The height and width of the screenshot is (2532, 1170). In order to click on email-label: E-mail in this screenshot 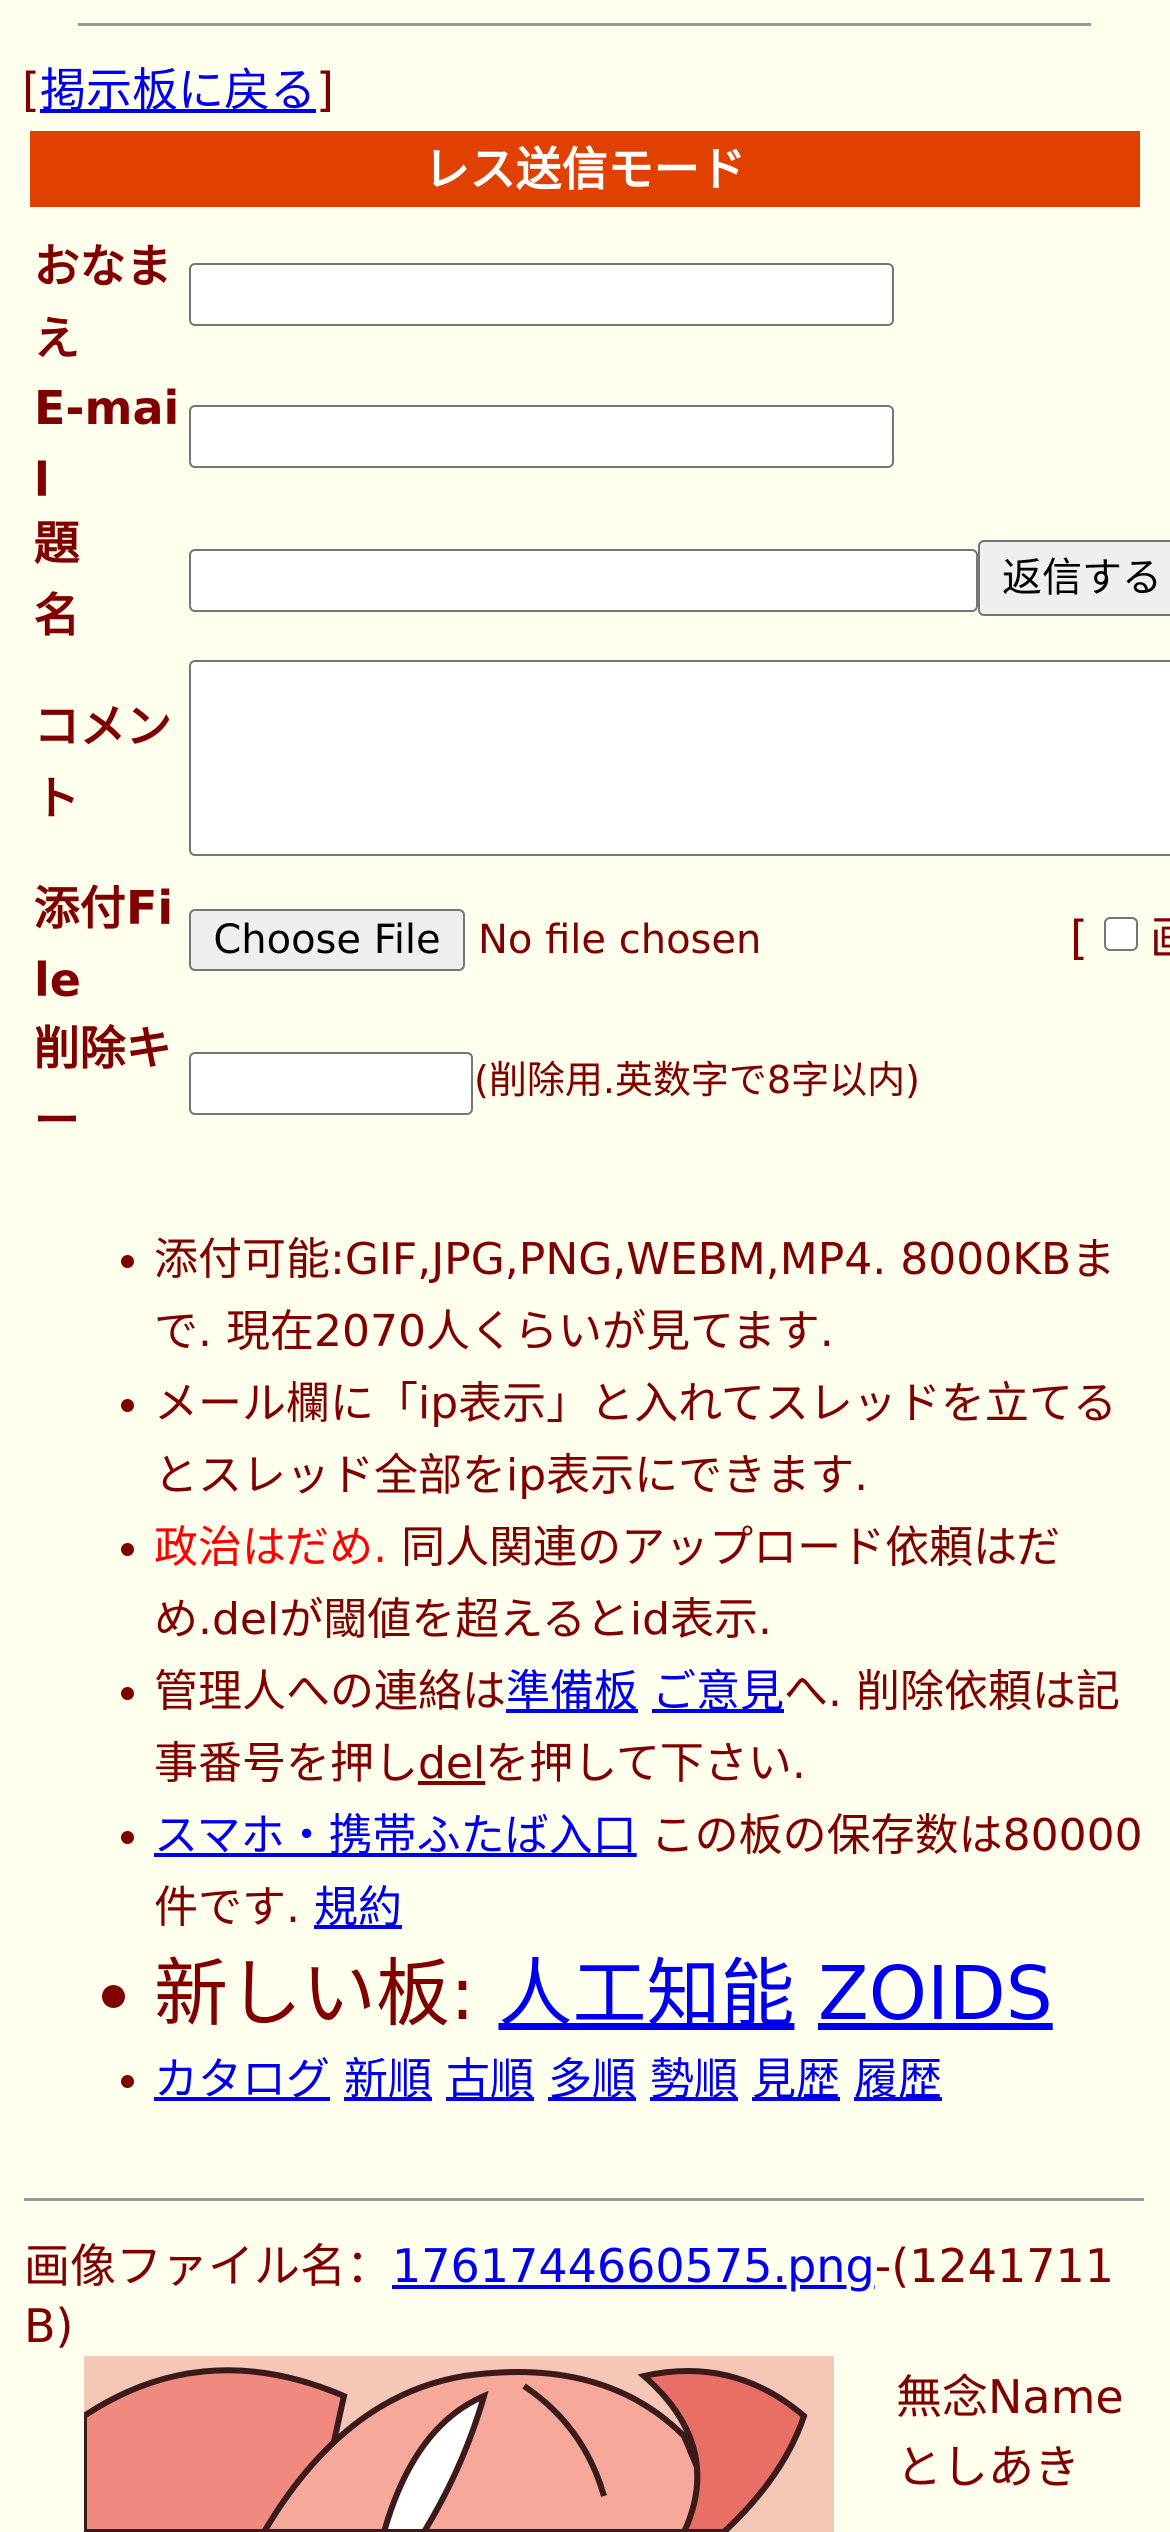, I will do `click(107, 444)`.